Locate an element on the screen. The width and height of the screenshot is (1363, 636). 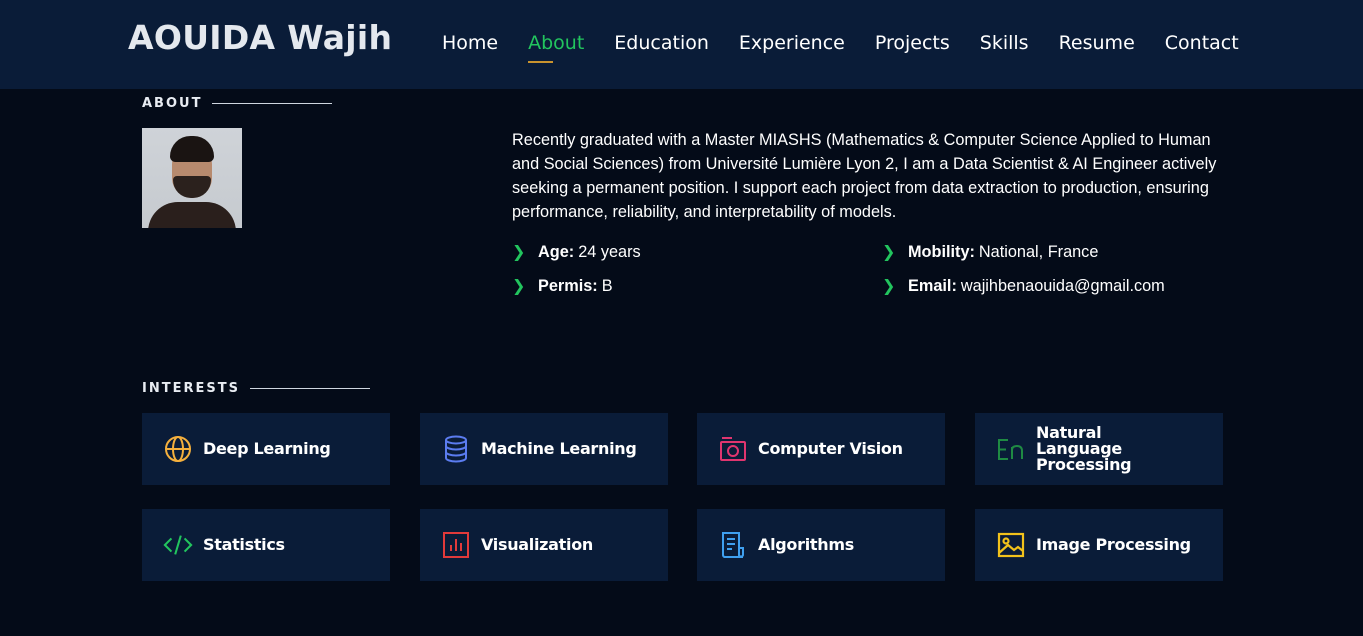
interest-card-image-processing: Image Processing is located at coordinates (1099, 545).